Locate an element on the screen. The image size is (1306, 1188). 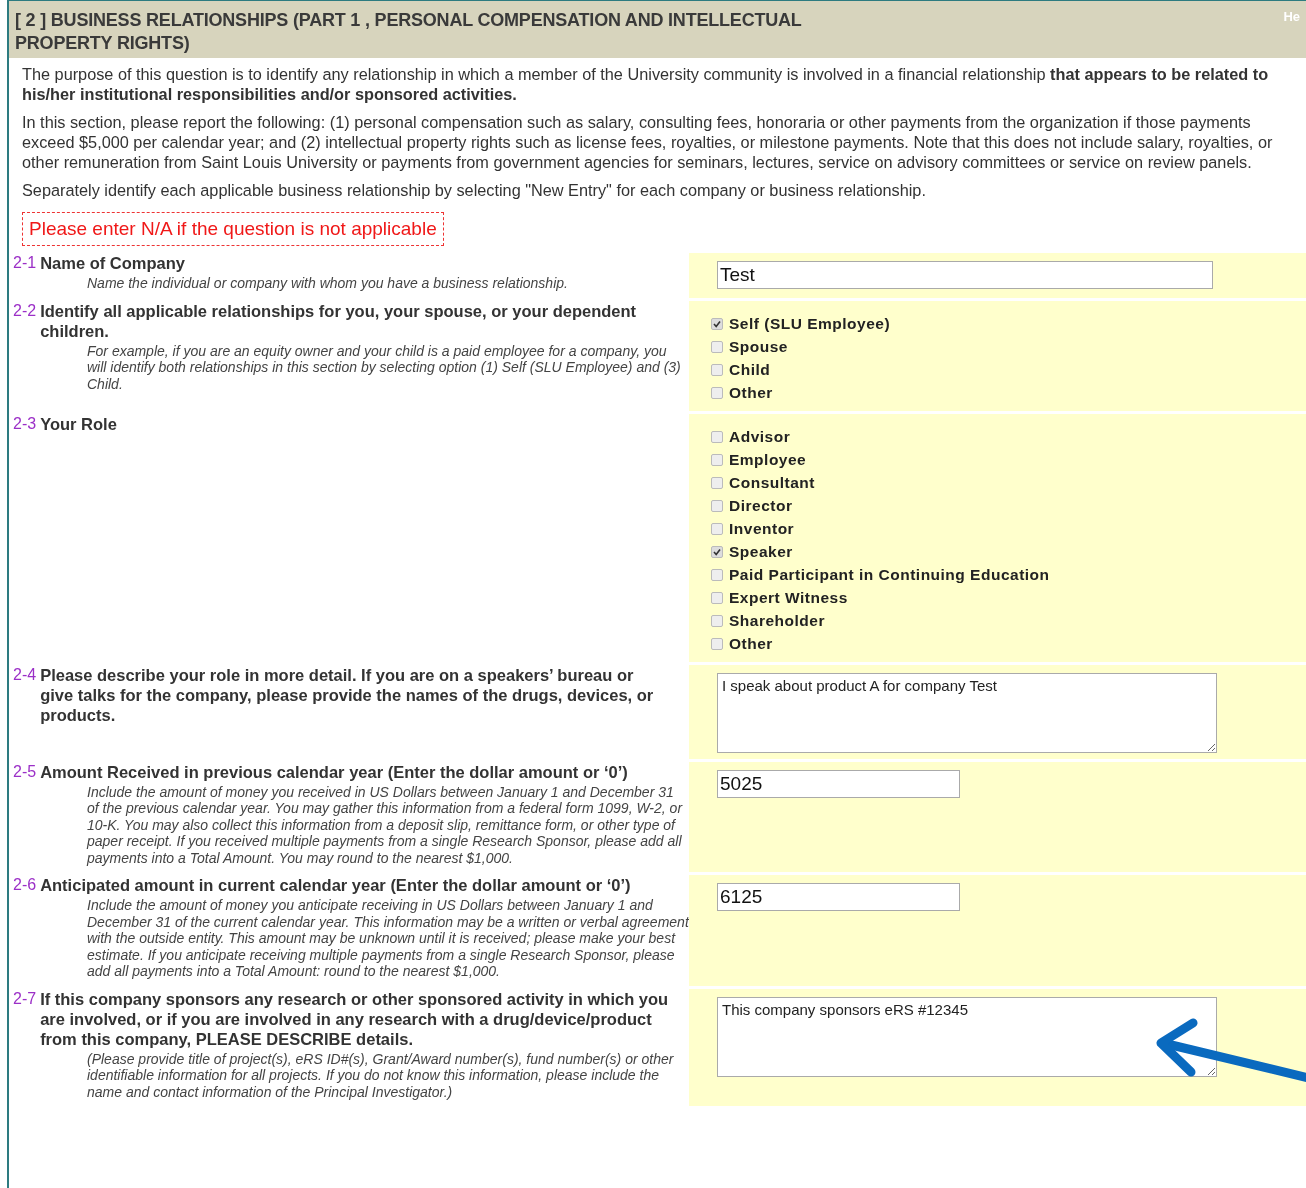
text-area: This company sponsors eRS #12345 is located at coordinates (967, 1036).